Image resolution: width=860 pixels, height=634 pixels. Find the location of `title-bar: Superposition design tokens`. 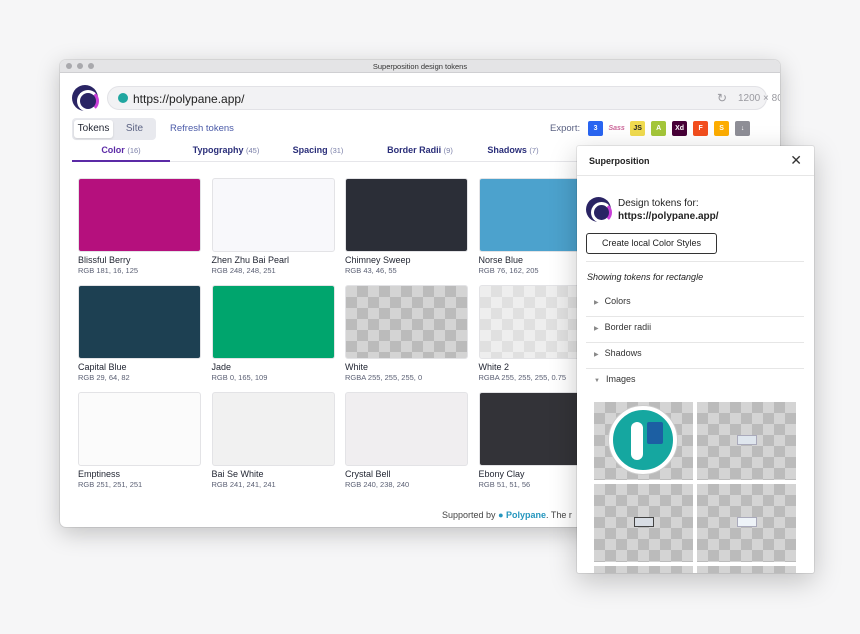

title-bar: Superposition design tokens is located at coordinates (420, 66).